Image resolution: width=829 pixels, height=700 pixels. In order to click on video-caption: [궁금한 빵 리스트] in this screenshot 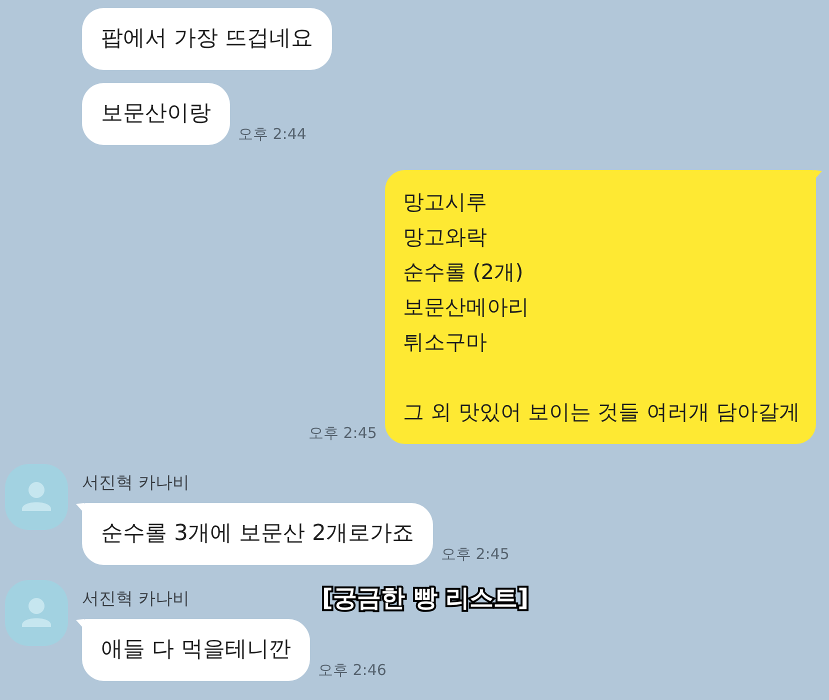, I will do `click(425, 598)`.